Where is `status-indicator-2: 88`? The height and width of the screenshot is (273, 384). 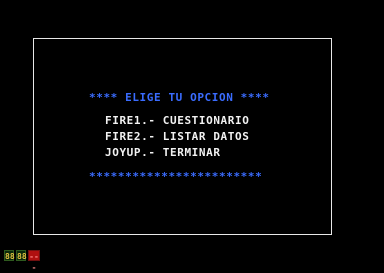 status-indicator-2: 88 is located at coordinates (21, 255).